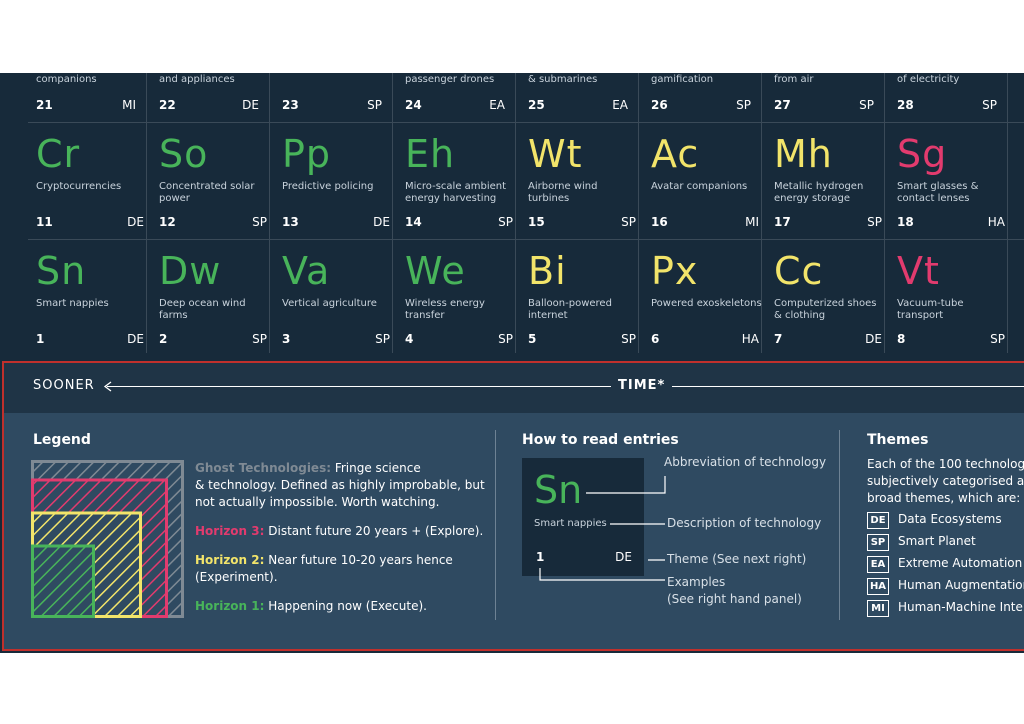  What do you see at coordinates (945, 464) in the screenshot?
I see `themes-intro: Each of the 100 technologi` at bounding box center [945, 464].